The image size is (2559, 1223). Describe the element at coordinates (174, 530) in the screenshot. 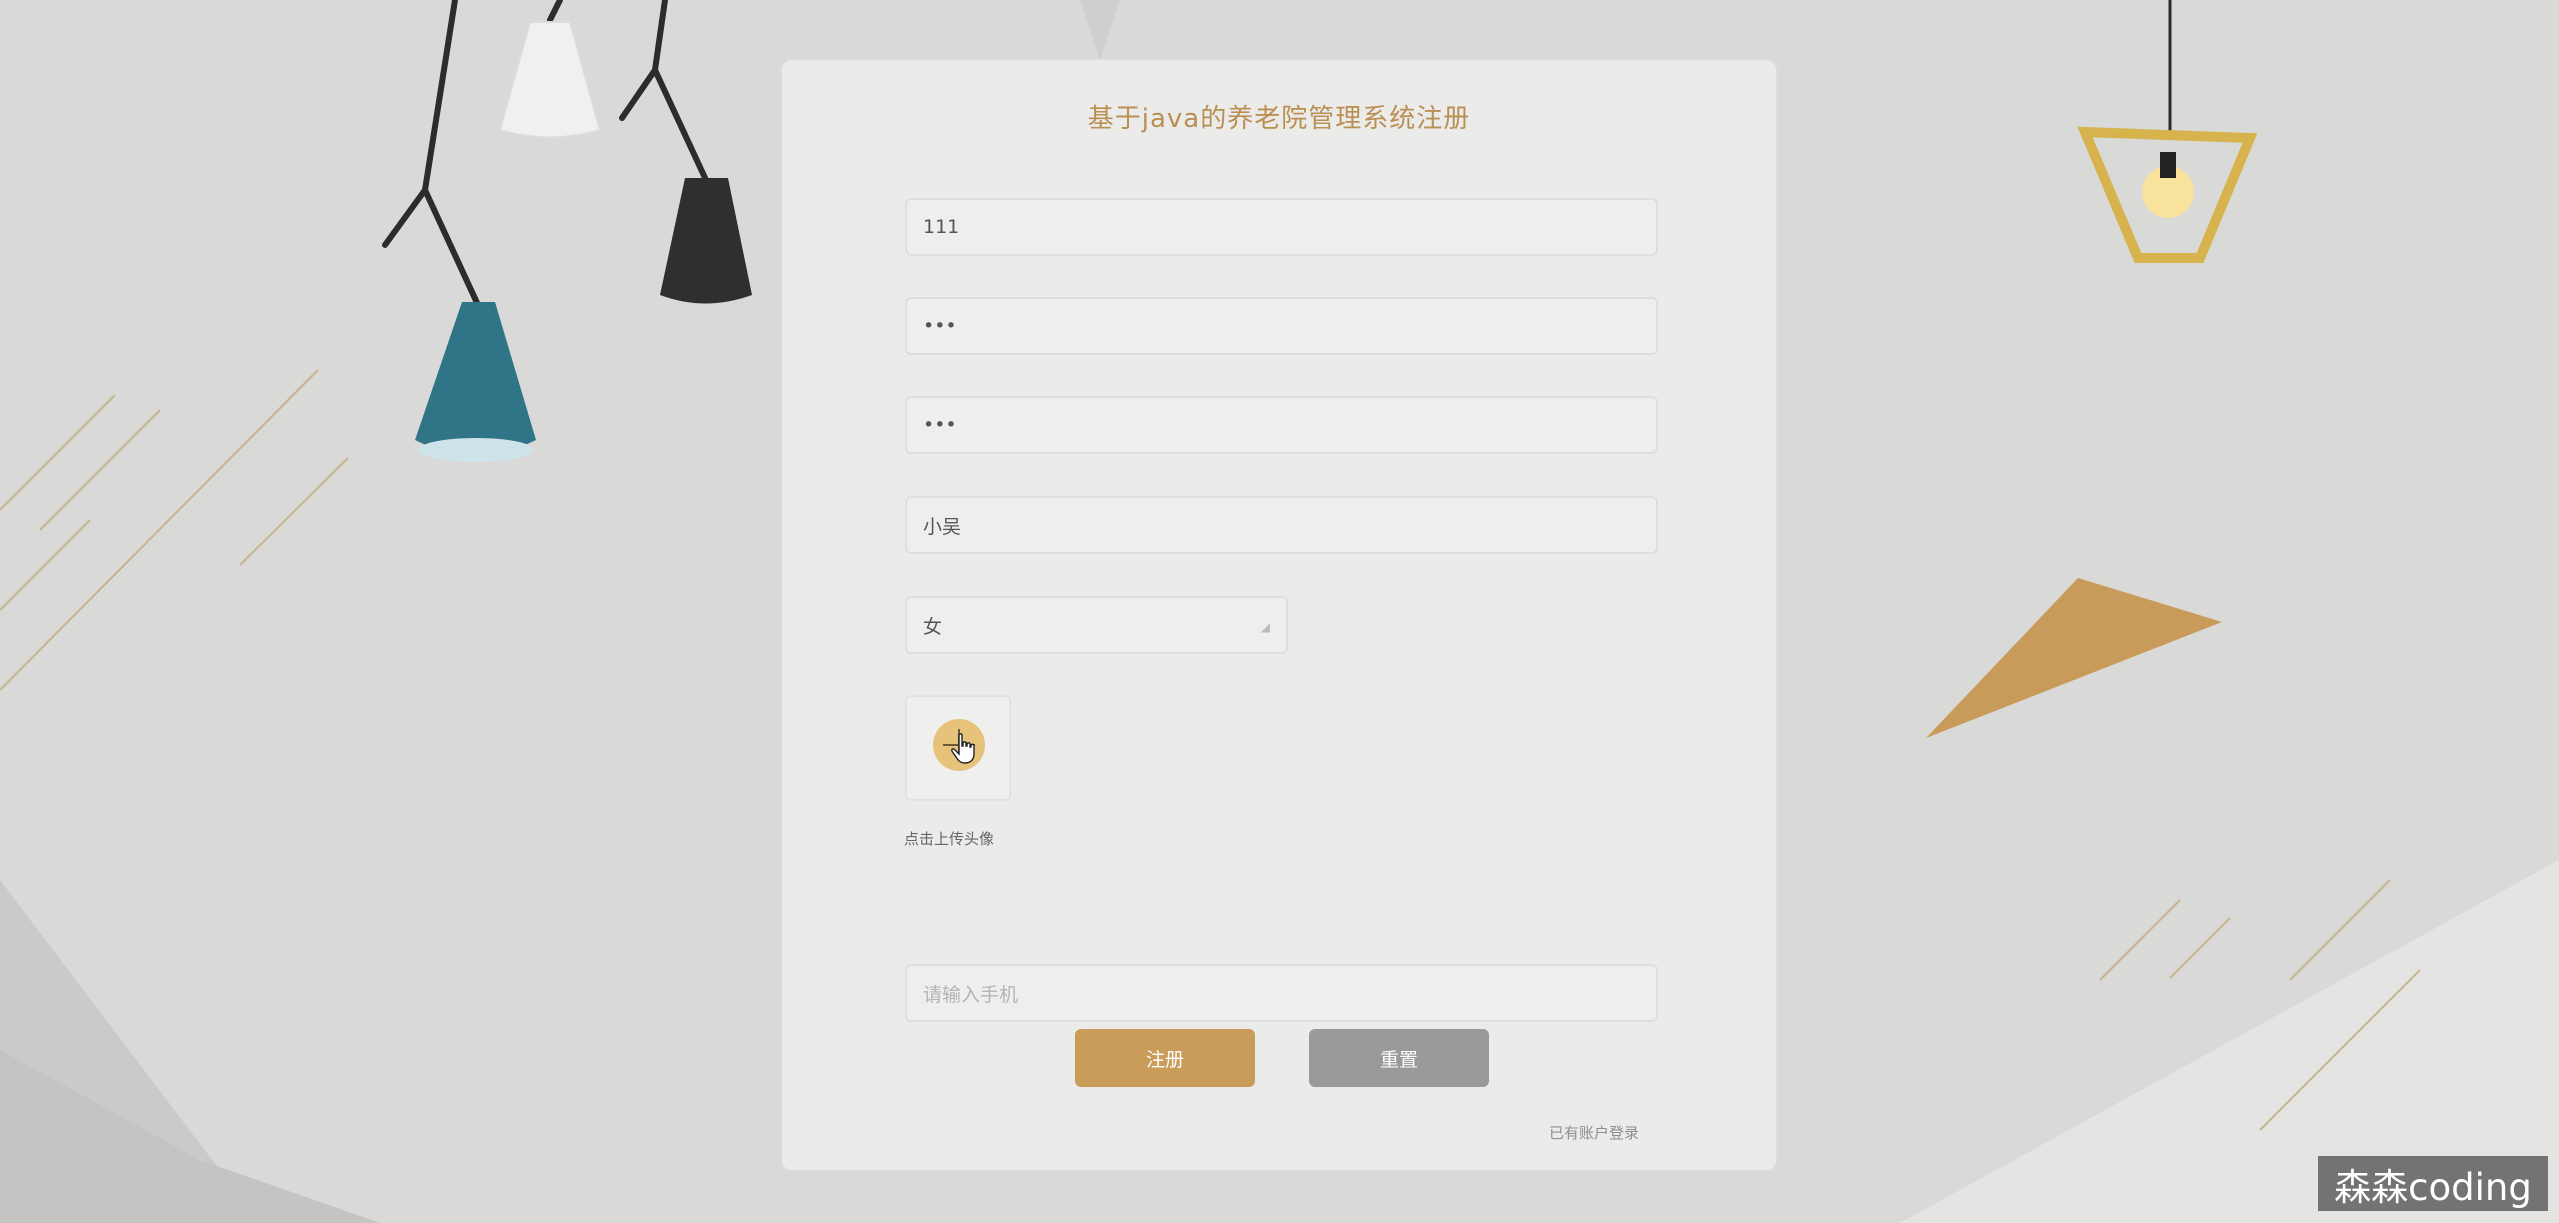

I see `bg-lines-left` at that location.